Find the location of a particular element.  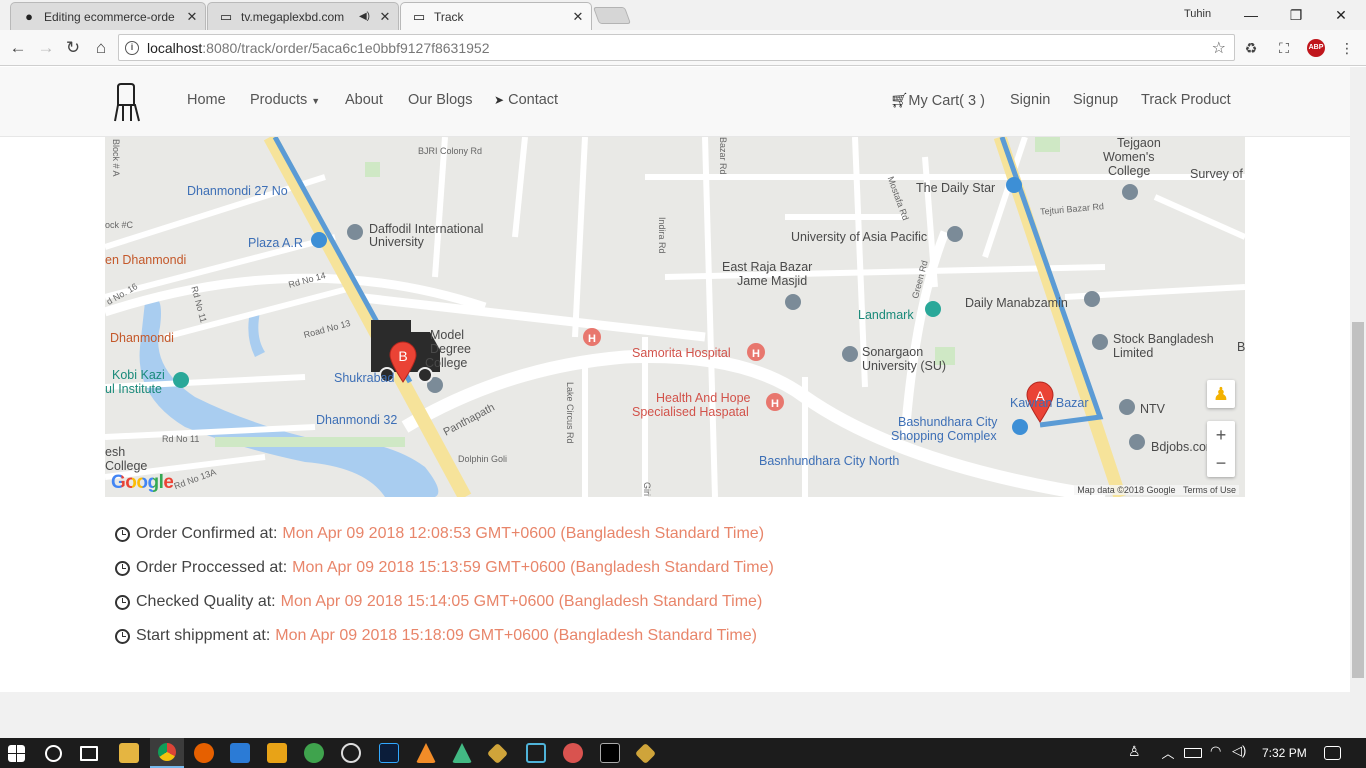

forward-arrow-icon: → is located at coordinates (46, 48).